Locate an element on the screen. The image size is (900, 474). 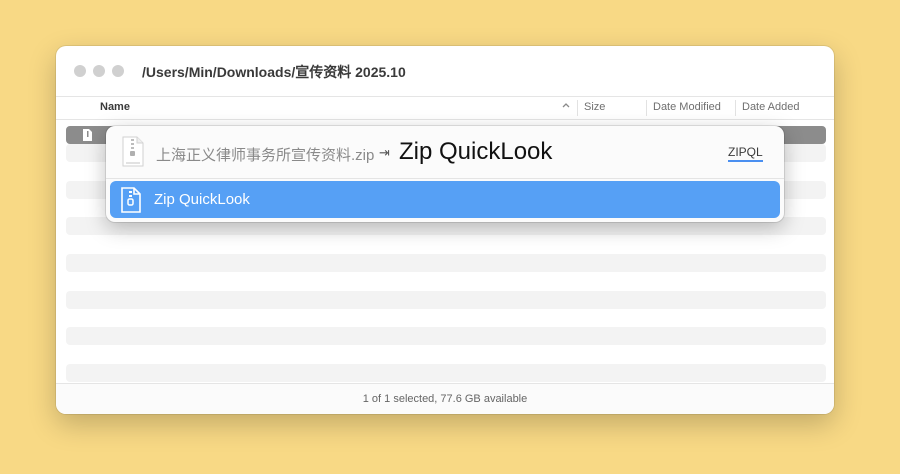
tab-arrow-icon: ⇥ is located at coordinates (384, 152).